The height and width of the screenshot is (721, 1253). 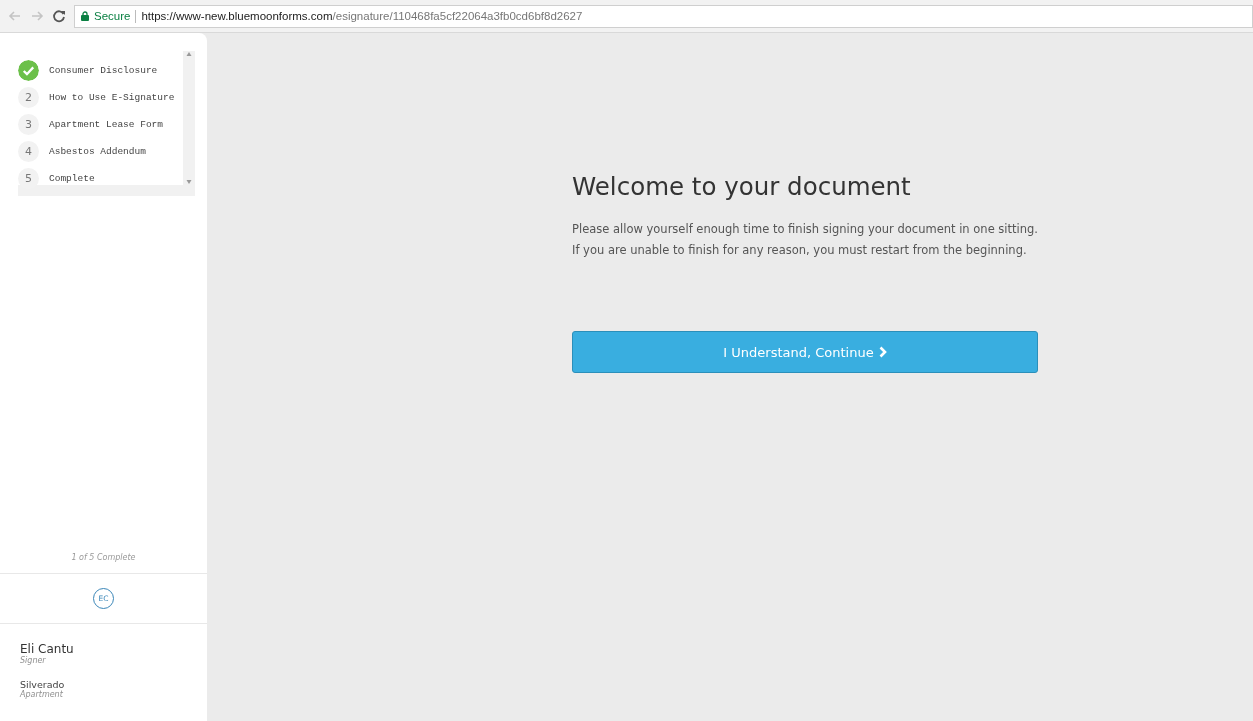 What do you see at coordinates (805, 240) in the screenshot?
I see `instructions-text: Please allow yourself enough time to finish signing your document in one sitting. If you are unable to finish for any reason, you must restart from the beginning.` at bounding box center [805, 240].